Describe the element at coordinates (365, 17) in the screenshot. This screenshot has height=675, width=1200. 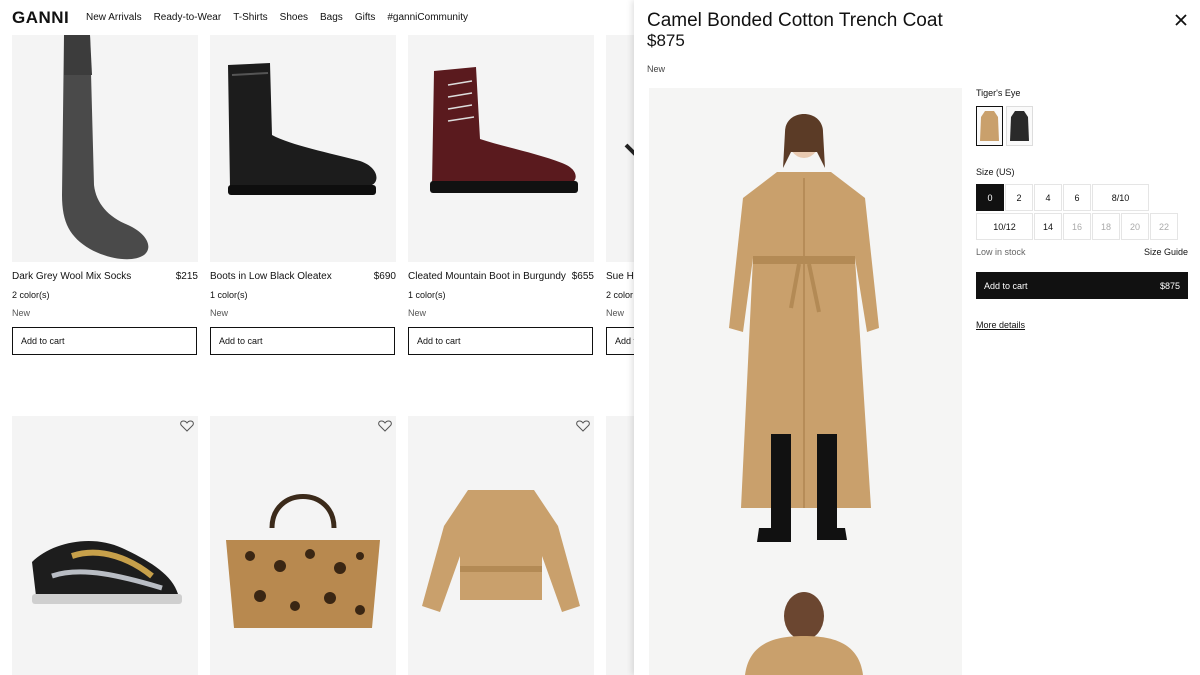
I see `nav-gifts: Gifts` at that location.